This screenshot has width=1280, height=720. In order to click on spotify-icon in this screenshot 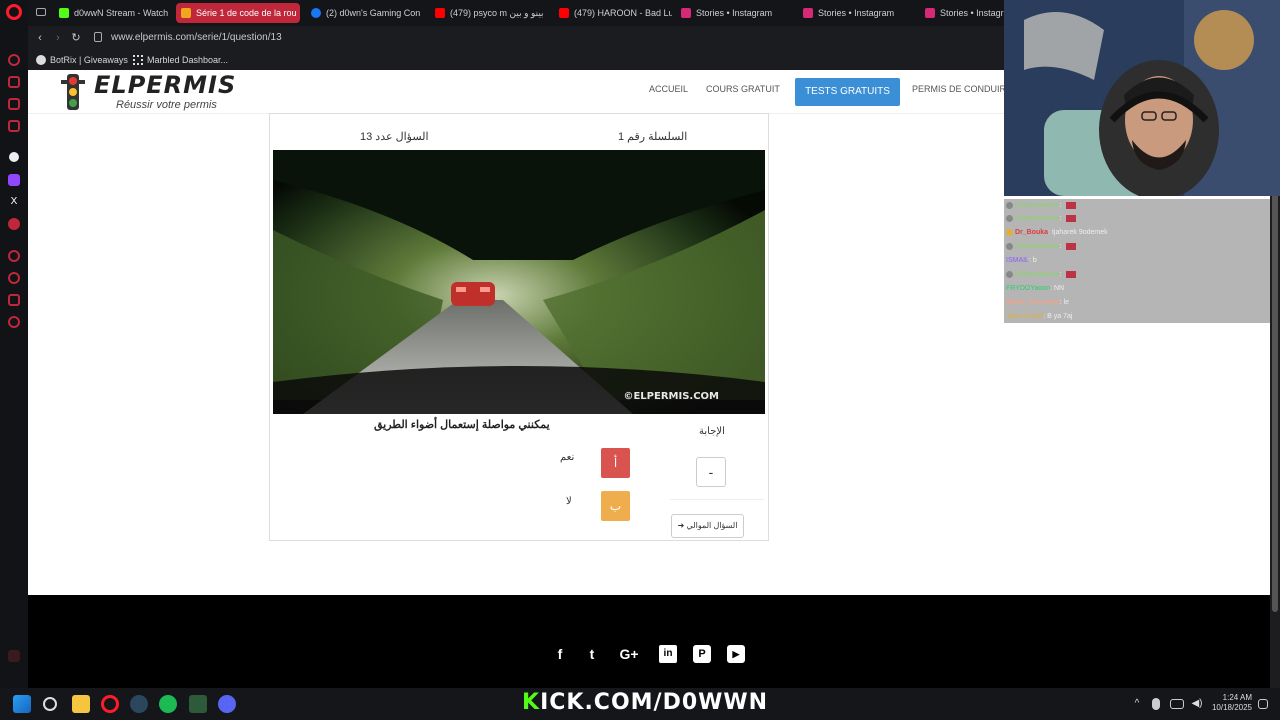, I will do `click(168, 704)`.